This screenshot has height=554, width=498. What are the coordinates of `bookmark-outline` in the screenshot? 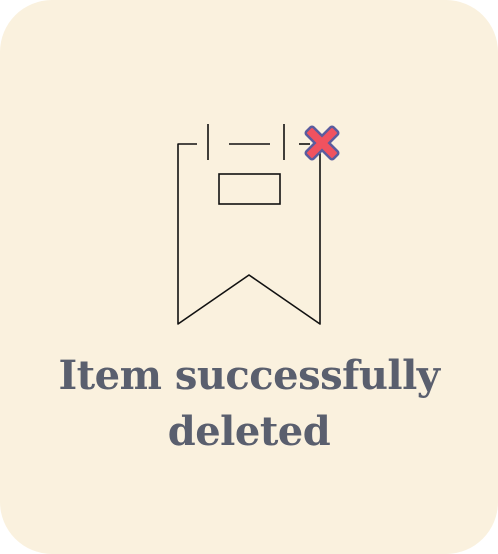 It's located at (249, 234).